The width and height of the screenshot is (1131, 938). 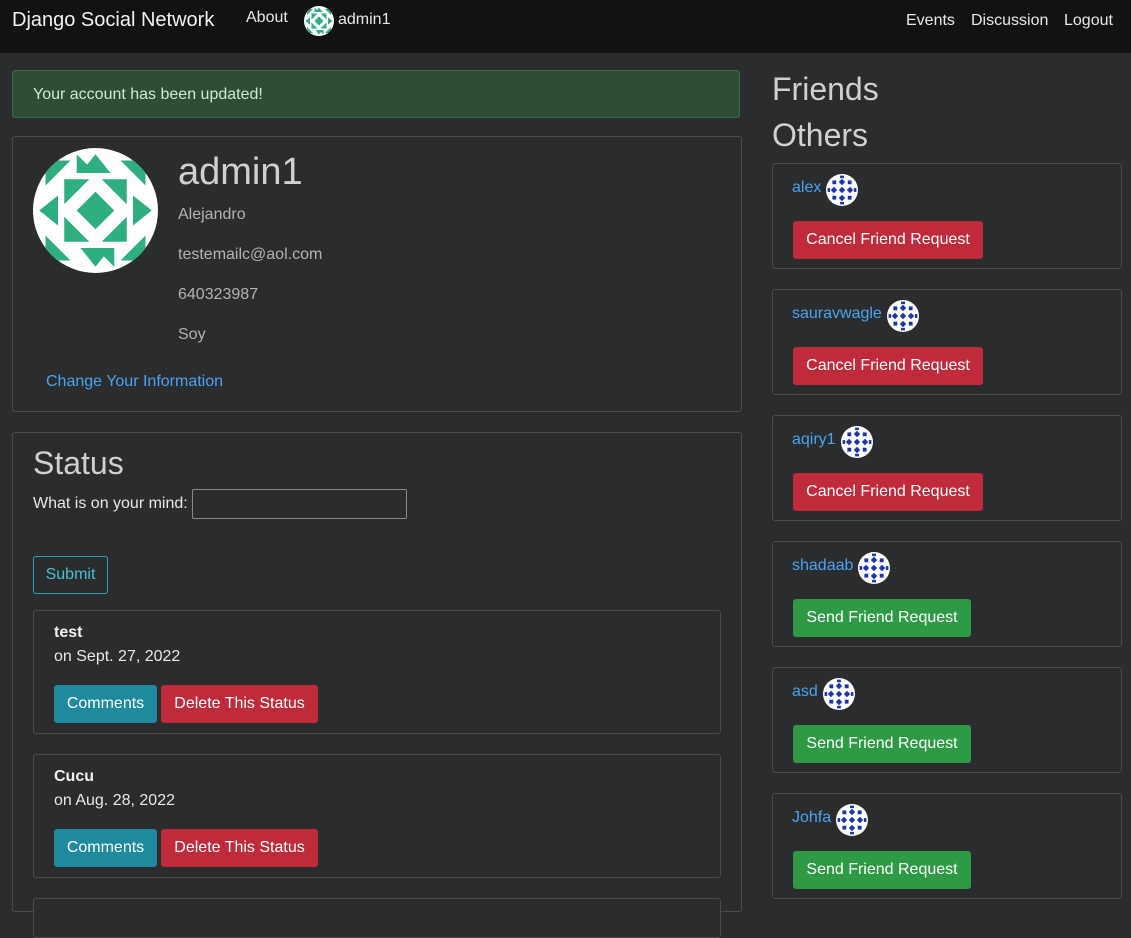 What do you see at coordinates (74, 776) in the screenshot?
I see `post-title: Cucu` at bounding box center [74, 776].